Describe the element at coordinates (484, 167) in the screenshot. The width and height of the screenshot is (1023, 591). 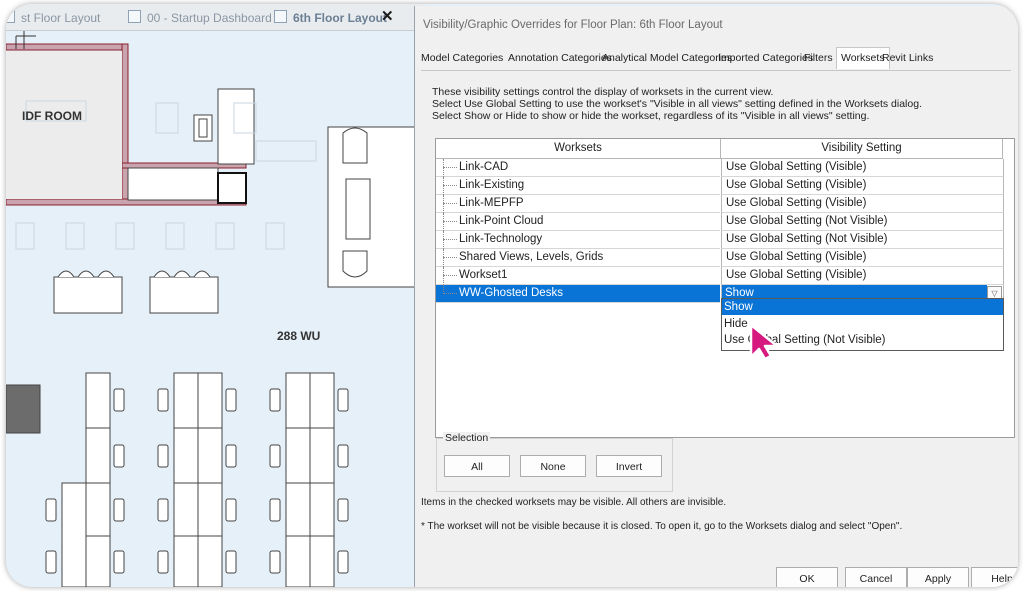
I see `workset-name: Link-CAD` at that location.